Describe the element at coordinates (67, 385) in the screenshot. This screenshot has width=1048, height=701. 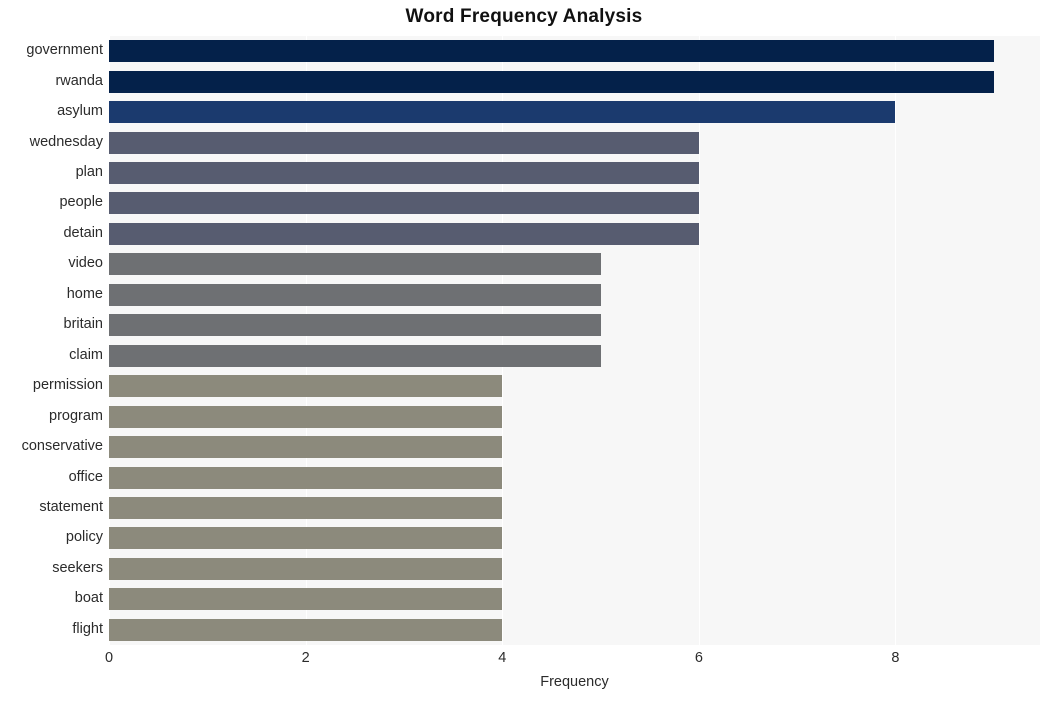
I see `y-axis-tick-label: permission` at that location.